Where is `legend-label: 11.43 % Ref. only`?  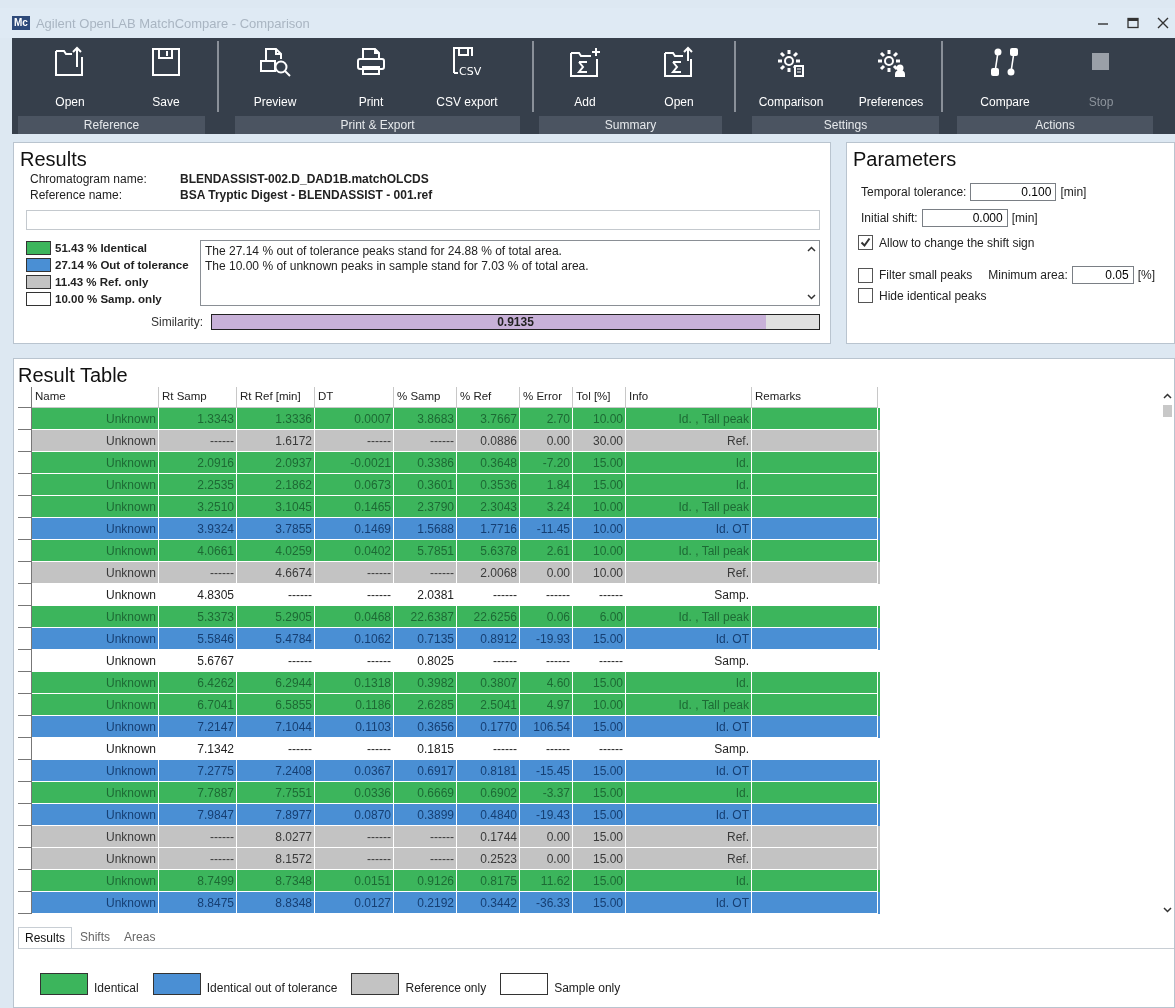 legend-label: 11.43 % Ref. only is located at coordinates (102, 282).